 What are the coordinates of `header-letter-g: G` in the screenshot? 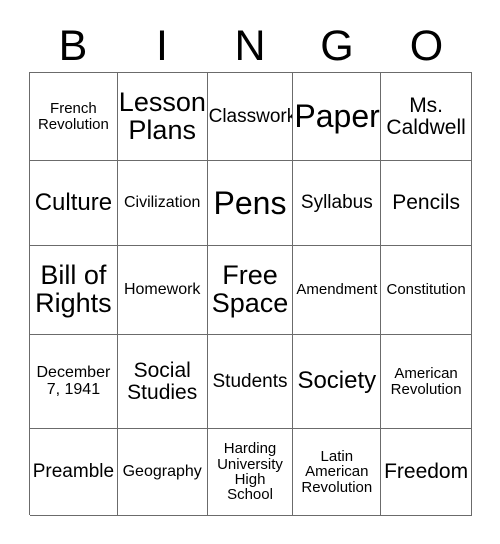 It's located at (337, 46).